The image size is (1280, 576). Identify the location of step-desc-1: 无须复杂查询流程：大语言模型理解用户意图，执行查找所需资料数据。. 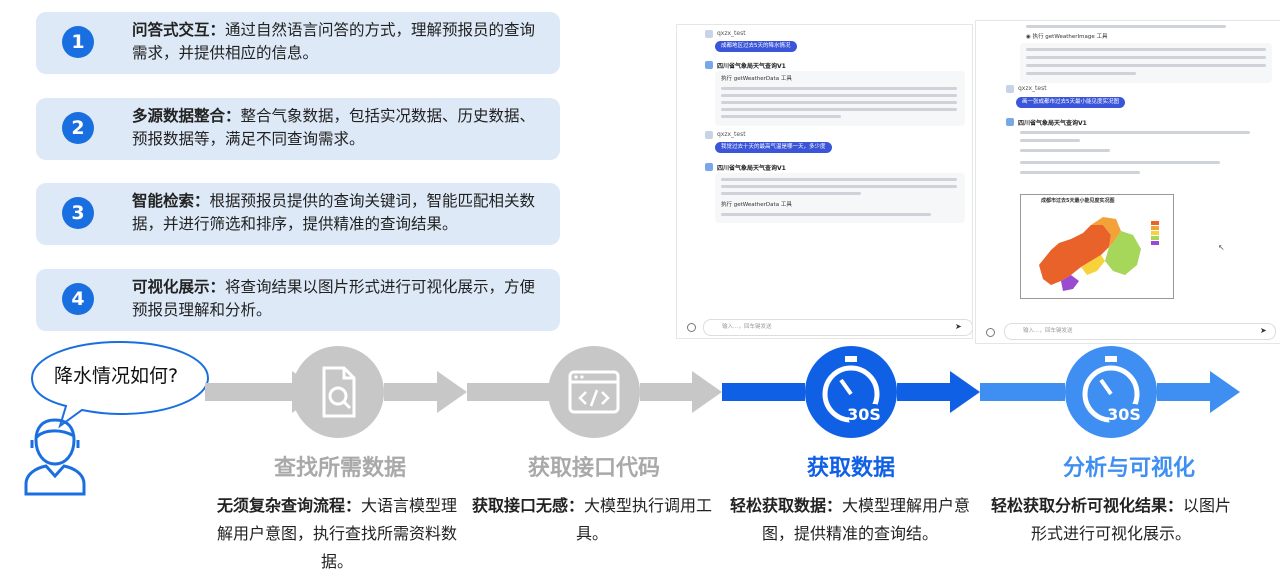
(337, 534).